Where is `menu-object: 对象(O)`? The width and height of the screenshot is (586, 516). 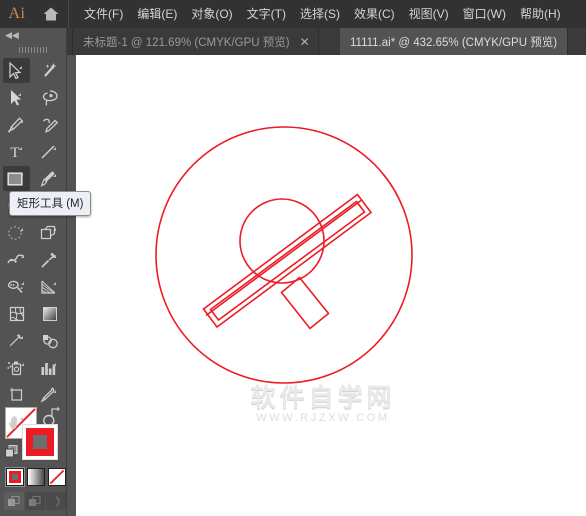 menu-object: 对象(O) is located at coordinates (211, 14).